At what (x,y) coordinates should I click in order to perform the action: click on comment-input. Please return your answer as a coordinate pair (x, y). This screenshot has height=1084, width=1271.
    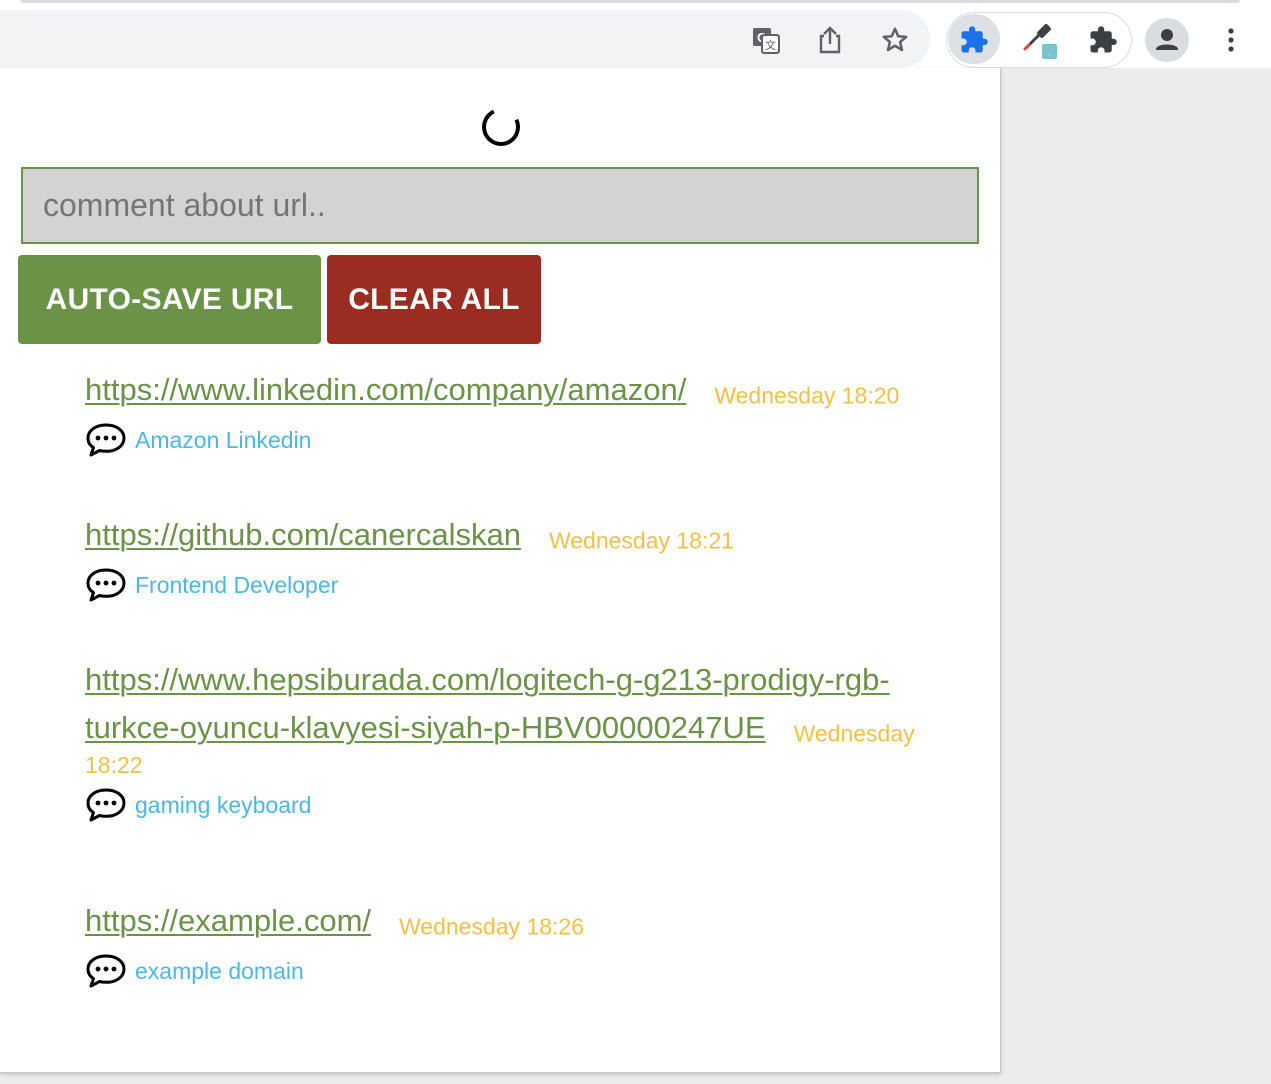
    Looking at the image, I should click on (500, 205).